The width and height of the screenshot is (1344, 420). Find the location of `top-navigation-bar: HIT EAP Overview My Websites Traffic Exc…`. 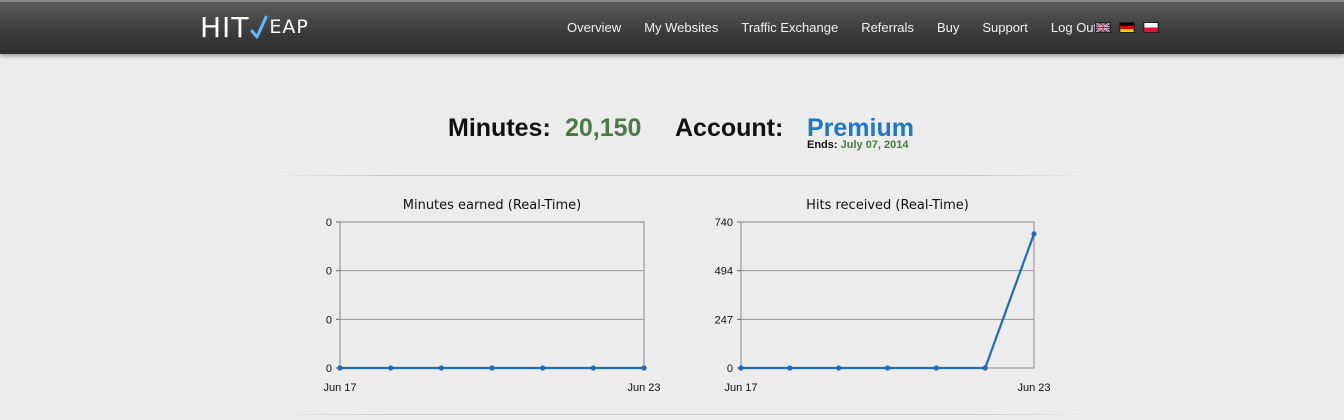

top-navigation-bar: HIT EAP Overview My Websites Traffic Exc… is located at coordinates (672, 27).